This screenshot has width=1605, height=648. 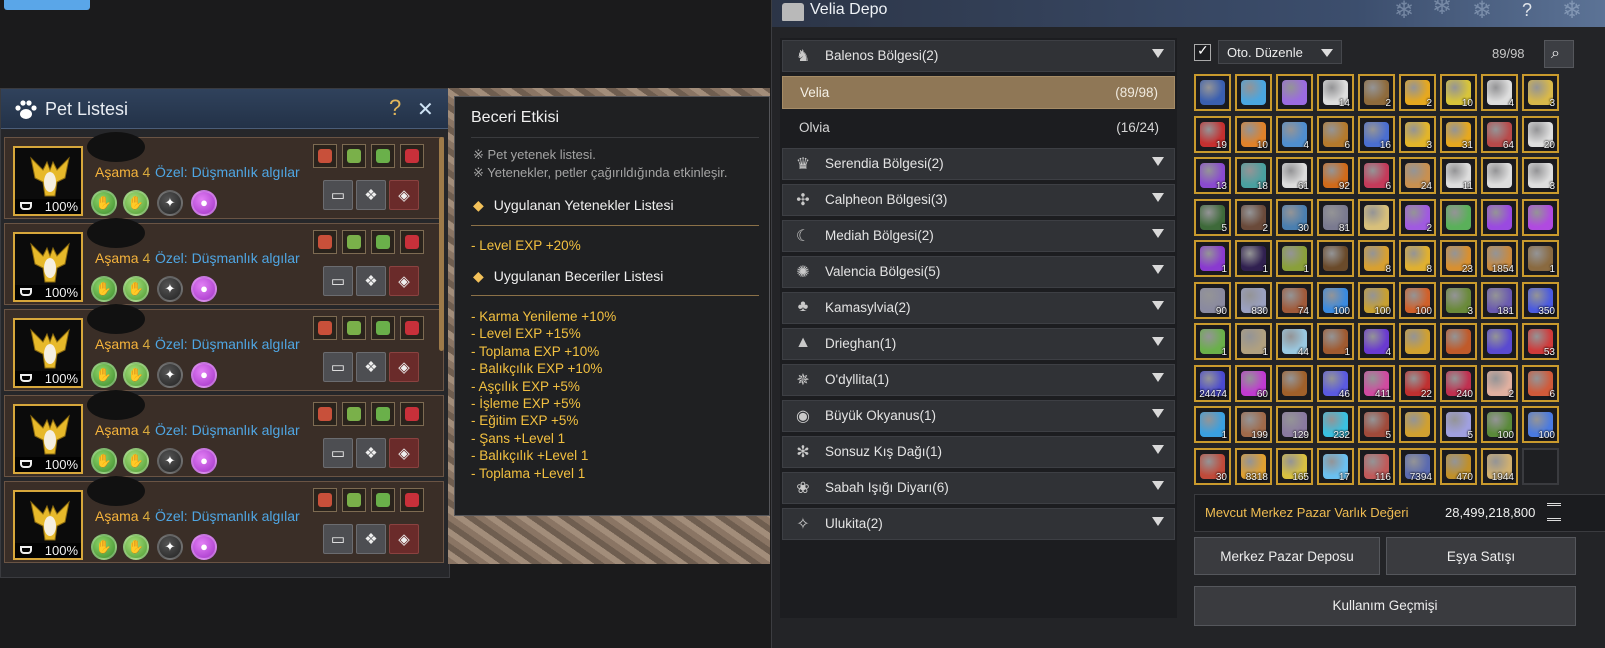 I want to click on region-header: ♛ Serendia Bölgesi(2), so click(x=978, y=164).